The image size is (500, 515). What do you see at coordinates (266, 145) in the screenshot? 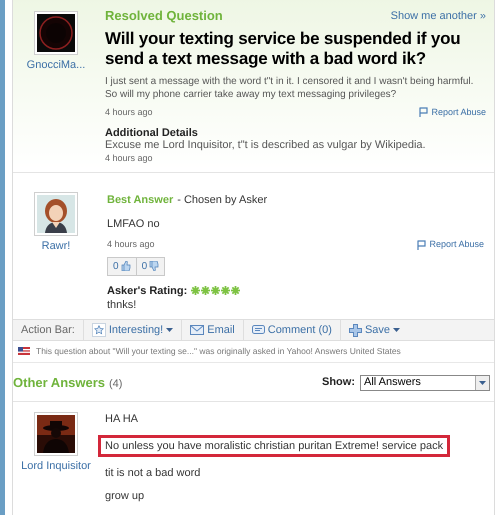
I see `details-text: Excuse me Lord Inquisitor, t"t is described as vulgar by Wikipedia.` at bounding box center [266, 145].